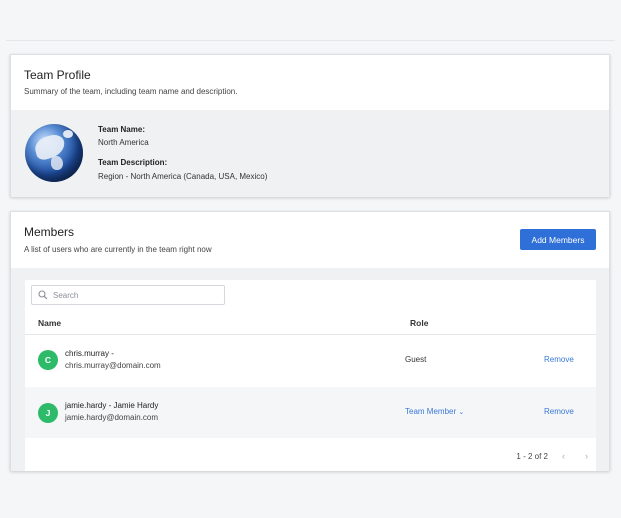 The image size is (621, 518). Describe the element at coordinates (310, 40) in the screenshot. I see `top-divider` at that location.